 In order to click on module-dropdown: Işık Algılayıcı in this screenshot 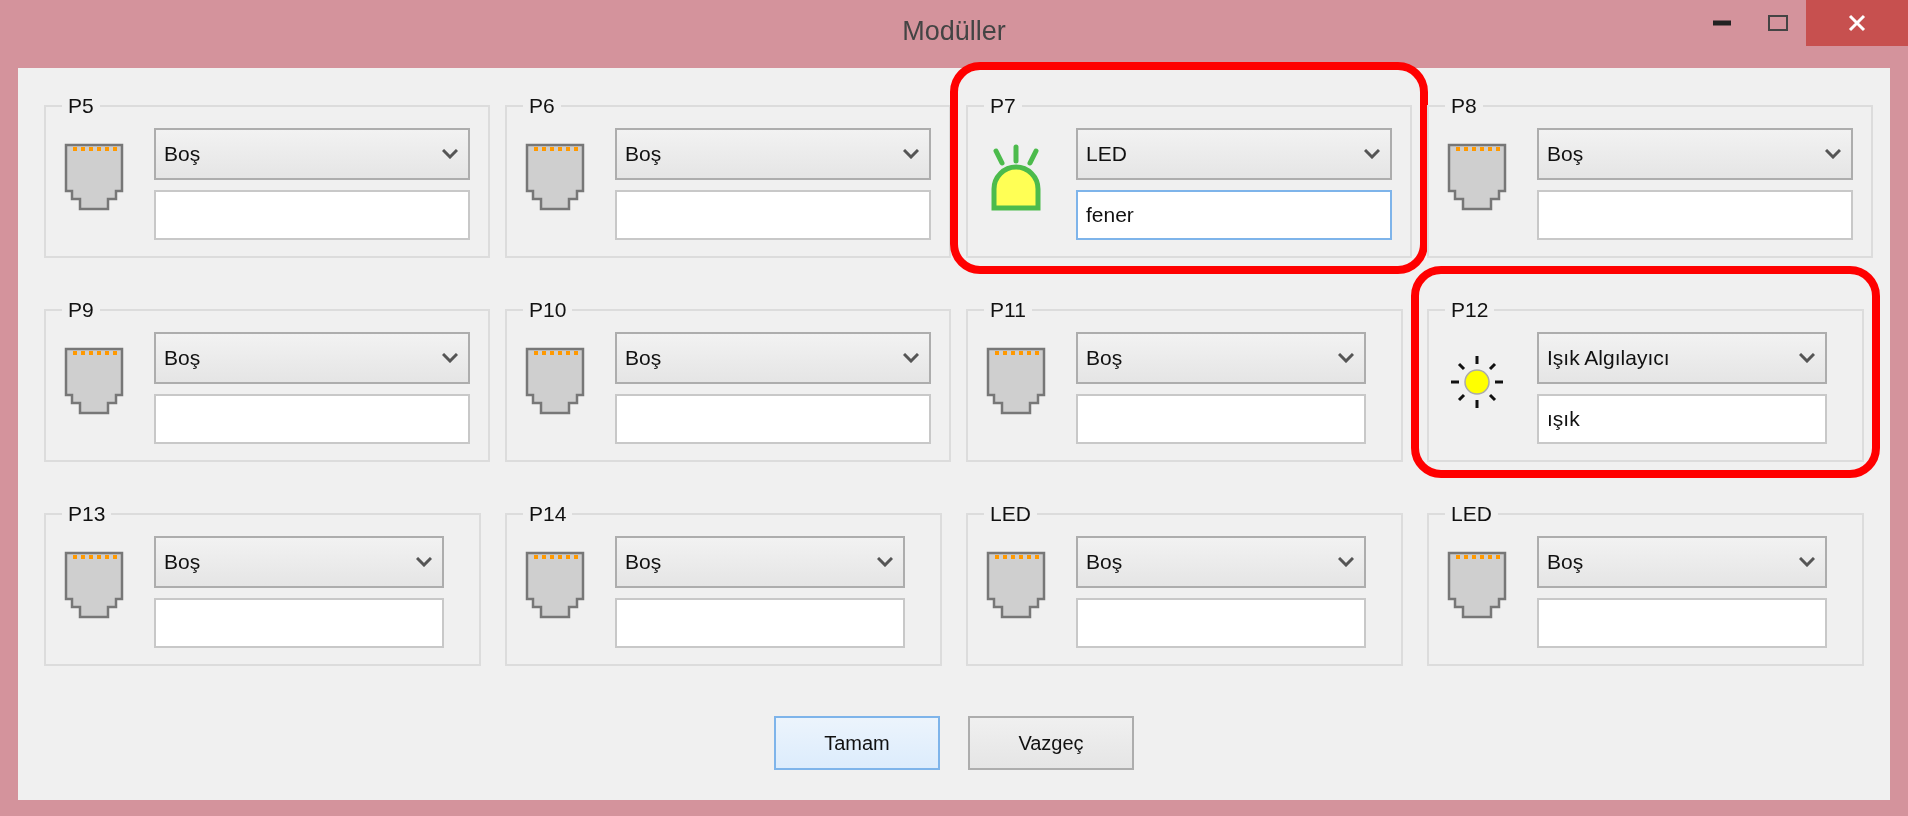, I will do `click(1682, 358)`.